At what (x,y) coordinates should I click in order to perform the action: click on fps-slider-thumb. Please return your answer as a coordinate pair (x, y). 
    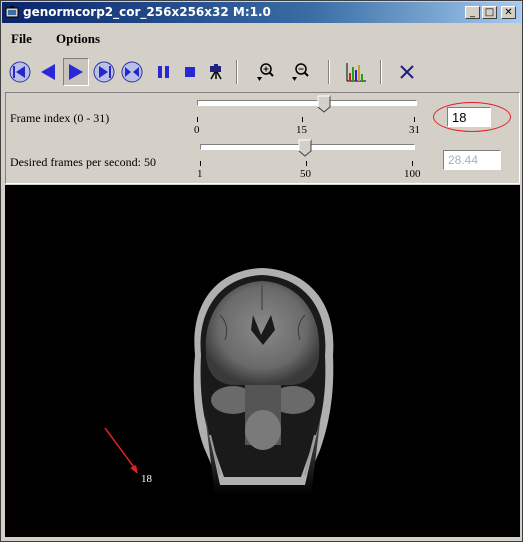
    Looking at the image, I should click on (305, 148).